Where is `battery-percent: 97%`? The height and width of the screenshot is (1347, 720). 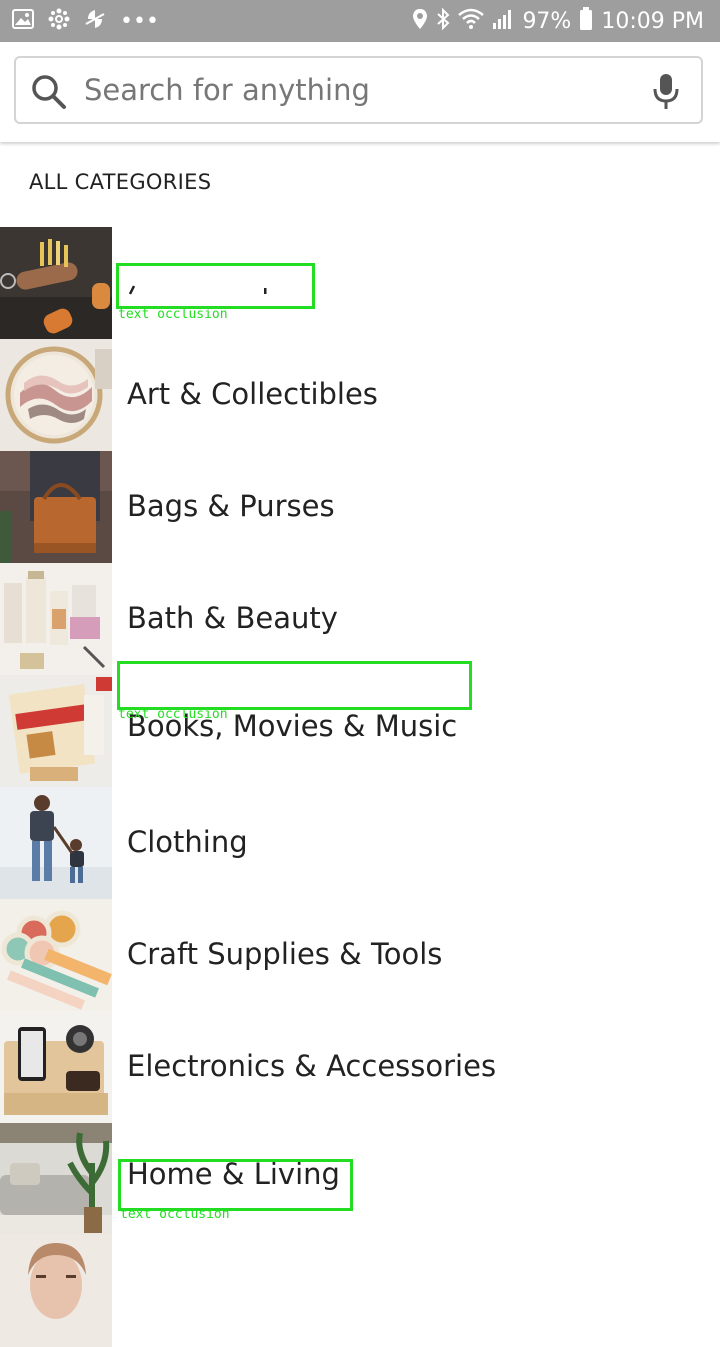 battery-percent: 97% is located at coordinates (547, 21).